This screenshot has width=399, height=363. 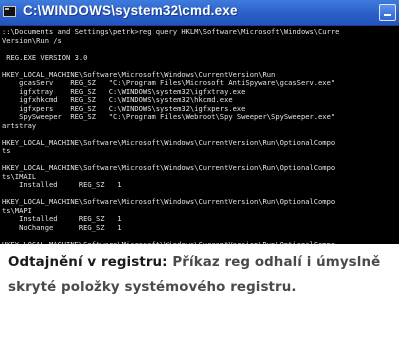 I want to click on window-titlebar: C:\WINDOWS\system32\cmd.exe, so click(x=199, y=13).